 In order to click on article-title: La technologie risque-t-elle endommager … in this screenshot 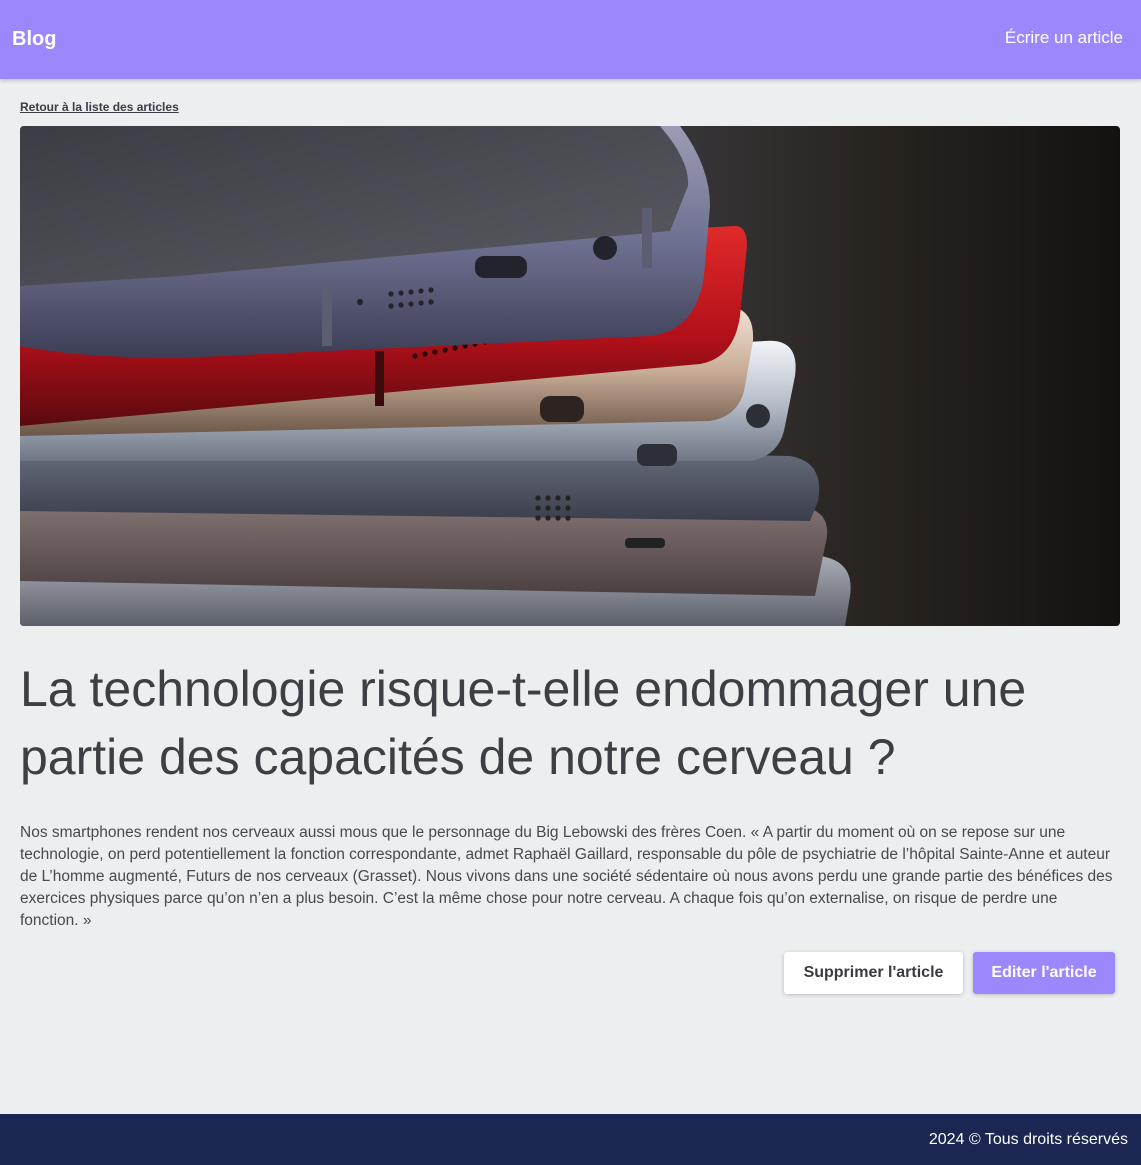, I will do `click(523, 723)`.